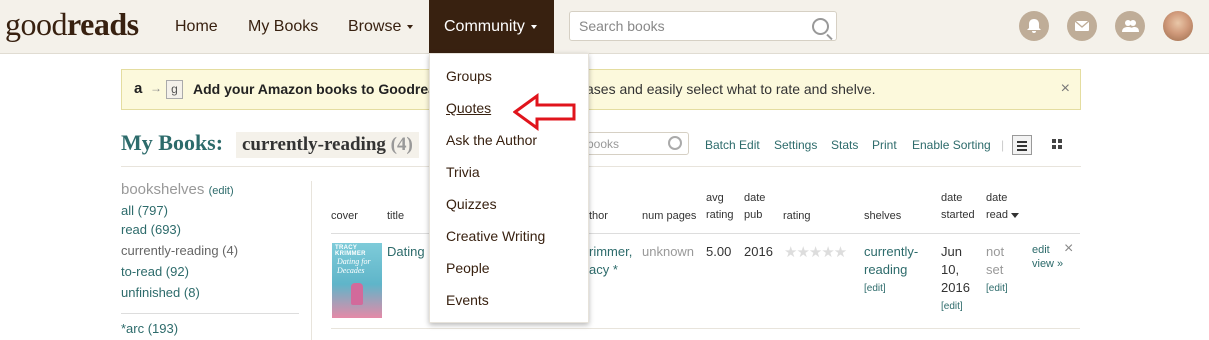 This screenshot has width=1209, height=340. What do you see at coordinates (174, 89) in the screenshot?
I see `goodreads-icon: g` at bounding box center [174, 89].